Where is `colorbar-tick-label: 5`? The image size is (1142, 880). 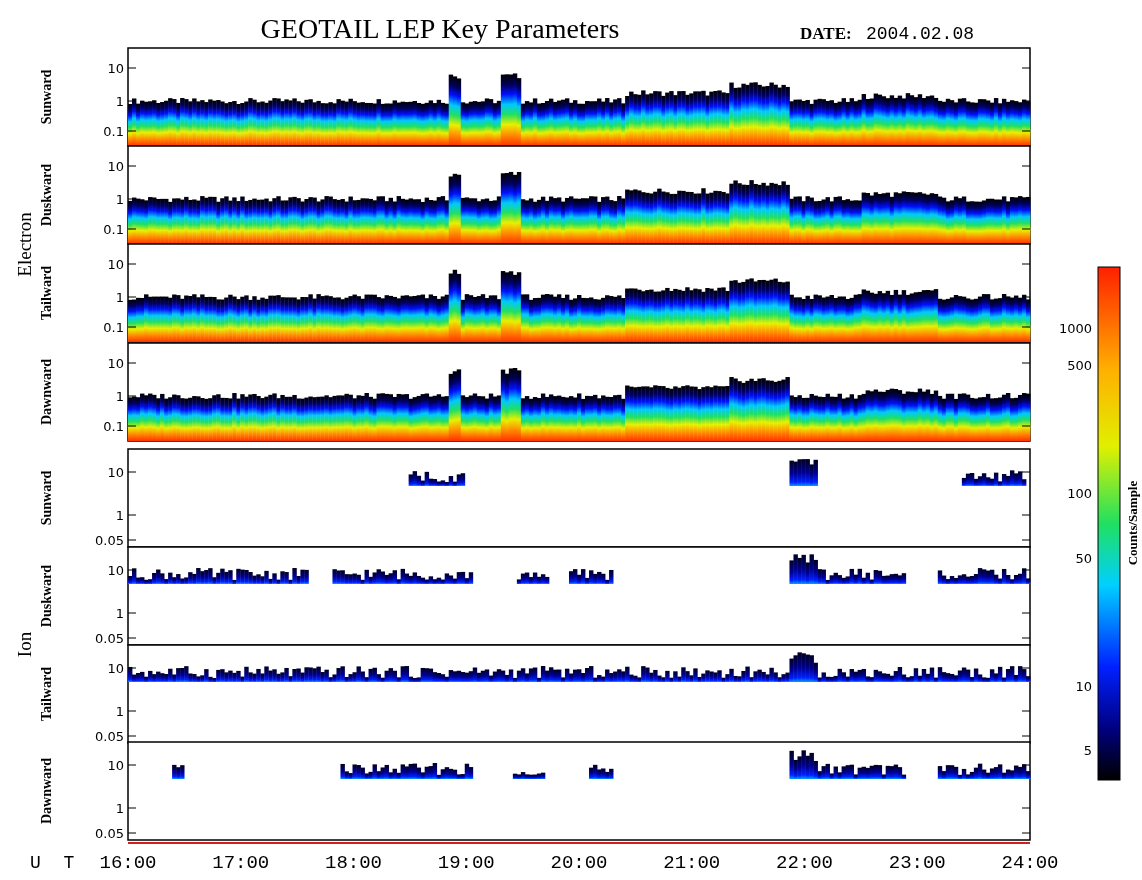
colorbar-tick-label: 5 is located at coordinates (1087, 750).